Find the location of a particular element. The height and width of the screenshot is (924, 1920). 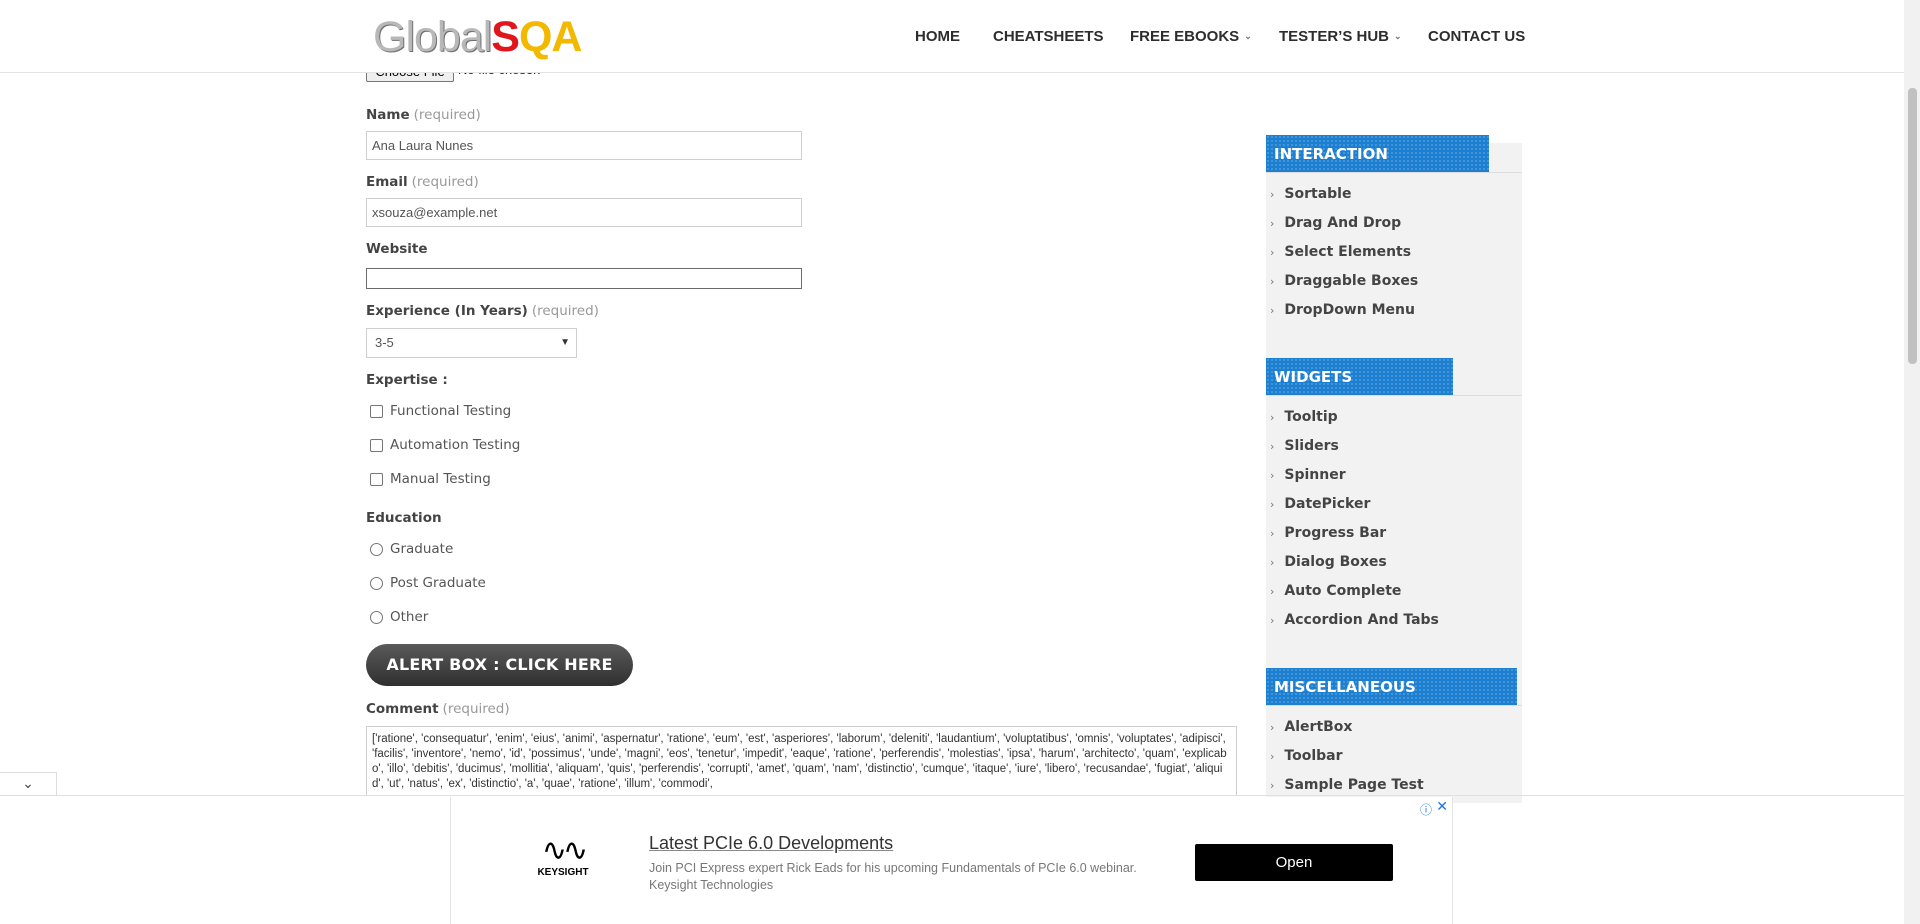

ad-collapse-button: ⌄ is located at coordinates (28, 784).